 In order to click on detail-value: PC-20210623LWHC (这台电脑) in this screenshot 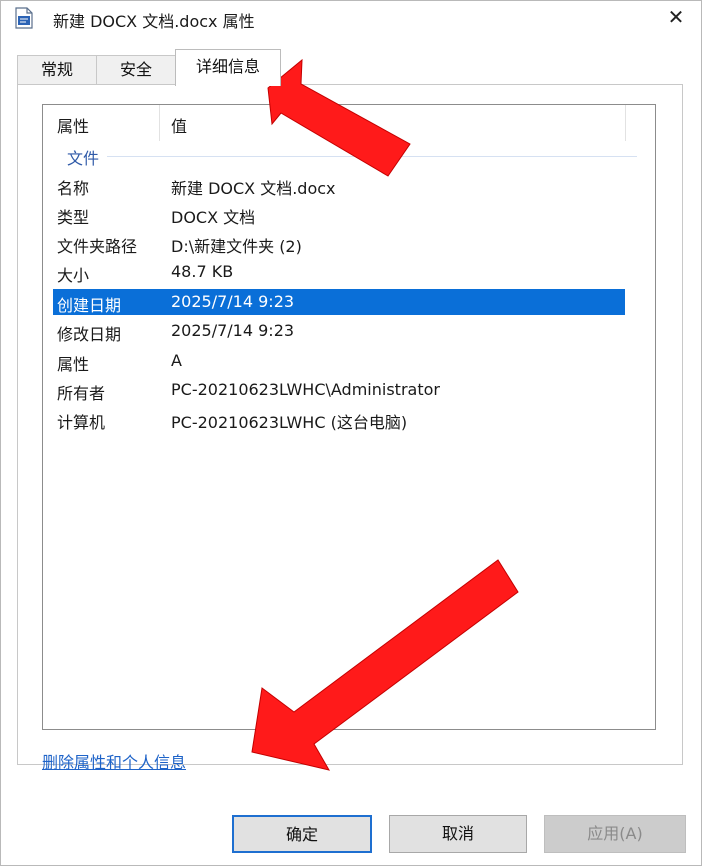, I will do `click(289, 422)`.